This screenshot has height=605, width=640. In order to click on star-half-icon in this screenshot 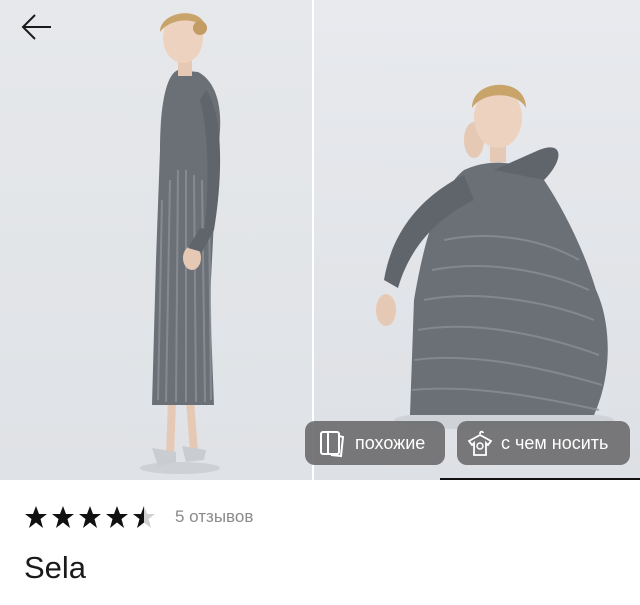, I will do `click(144, 517)`.